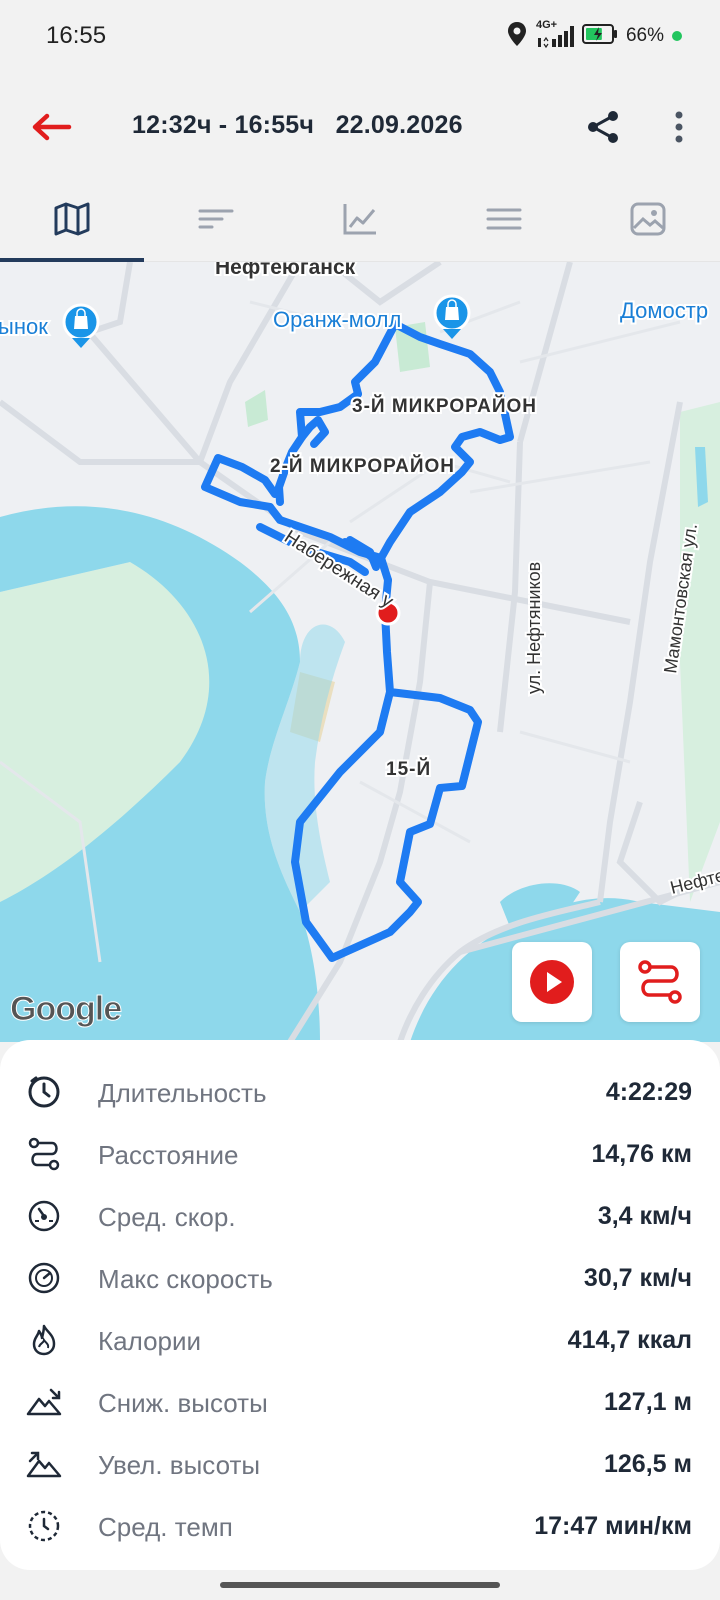  What do you see at coordinates (644, 35) in the screenshot?
I see `battery-percent: 66%` at bounding box center [644, 35].